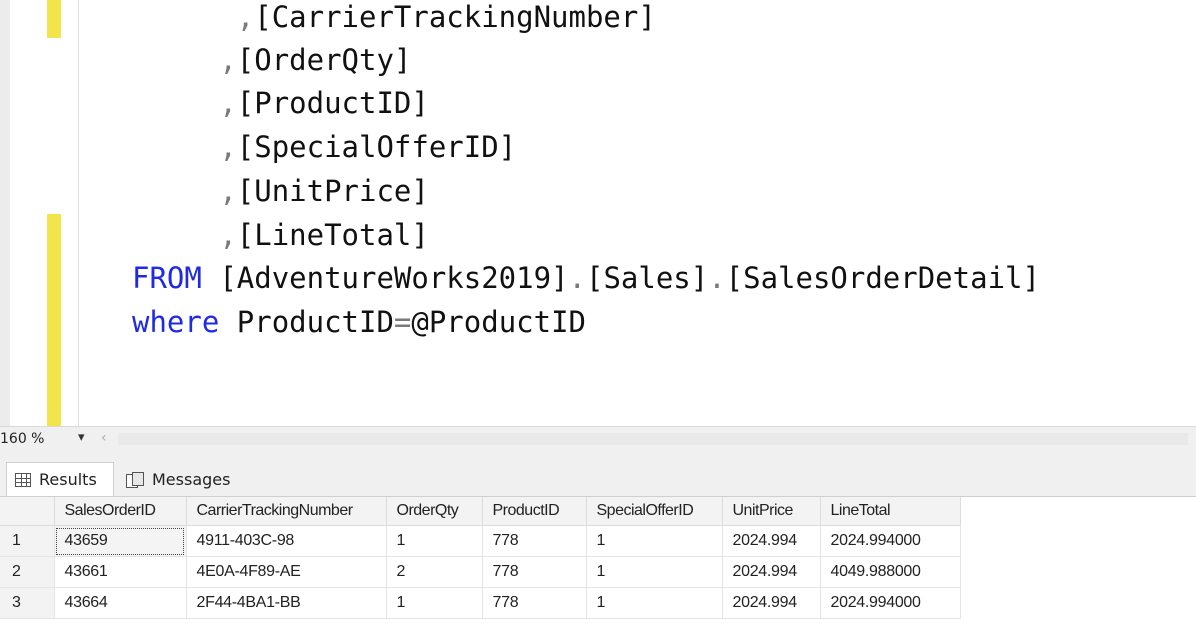  What do you see at coordinates (23, 479) in the screenshot?
I see `grid-icon` at bounding box center [23, 479].